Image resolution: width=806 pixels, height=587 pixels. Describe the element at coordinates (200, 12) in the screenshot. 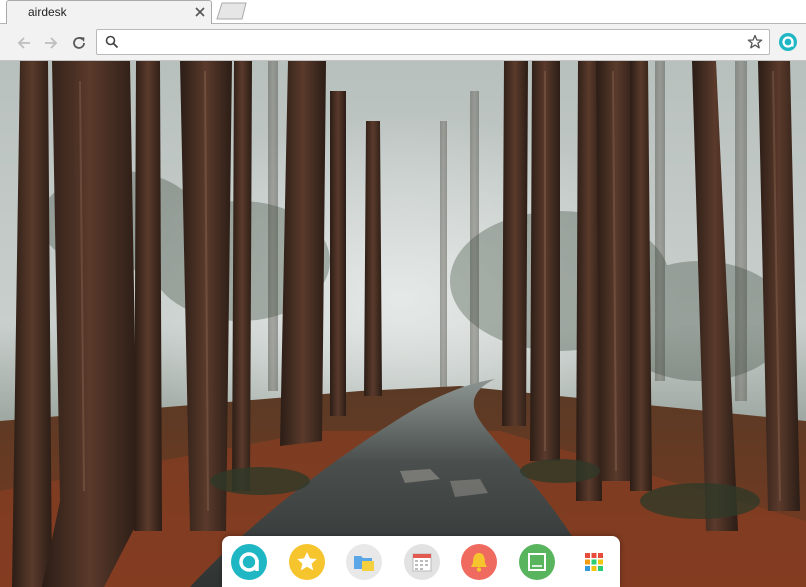

I see `close-icon` at that location.